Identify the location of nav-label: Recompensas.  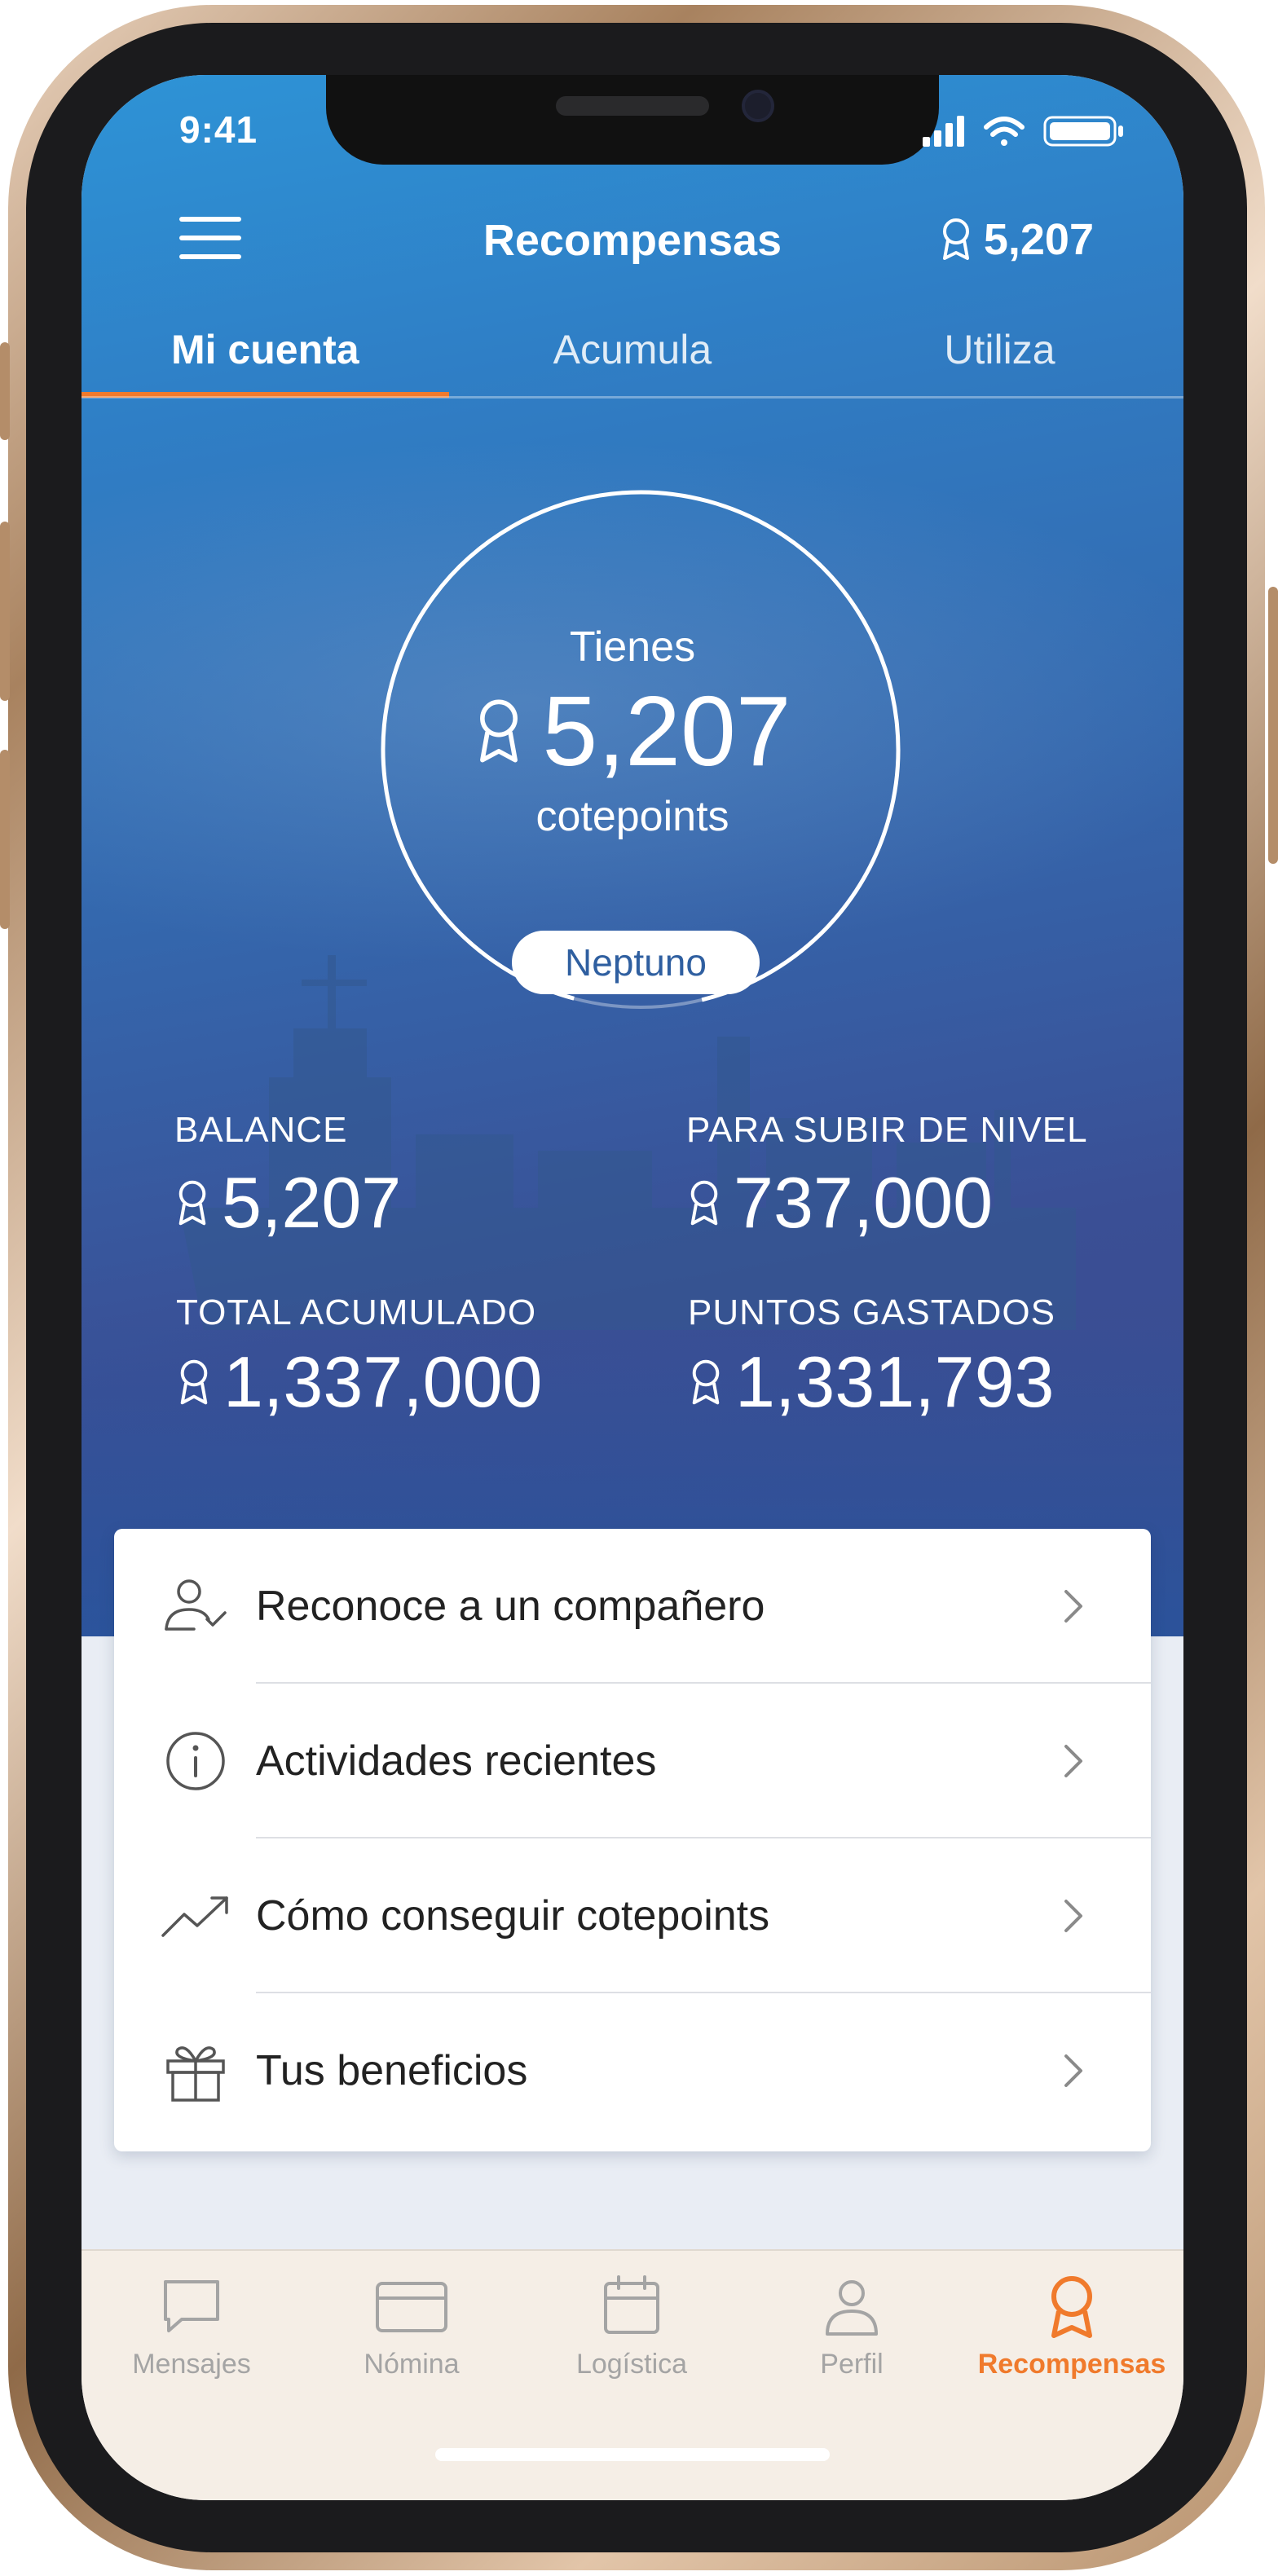
(1071, 2364).